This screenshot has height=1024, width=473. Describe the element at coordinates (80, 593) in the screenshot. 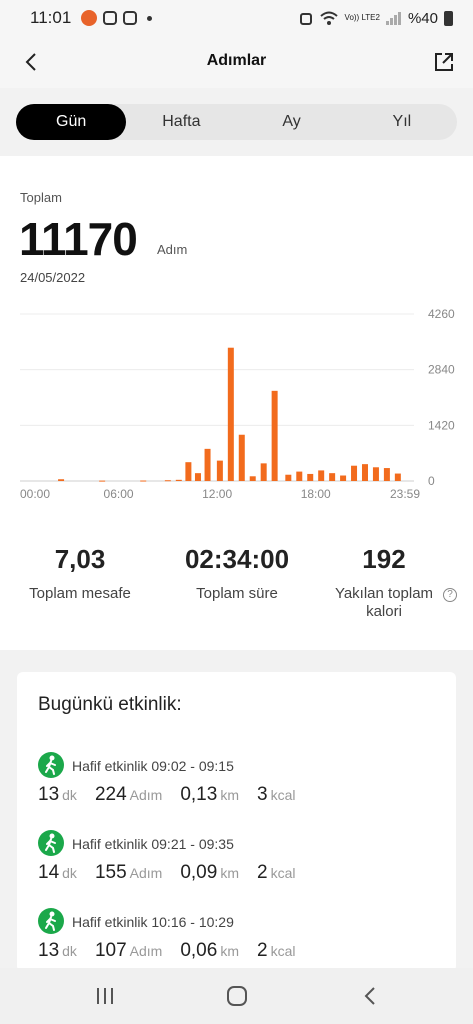

I see `stat-distance-label: Toplam mesafe` at that location.